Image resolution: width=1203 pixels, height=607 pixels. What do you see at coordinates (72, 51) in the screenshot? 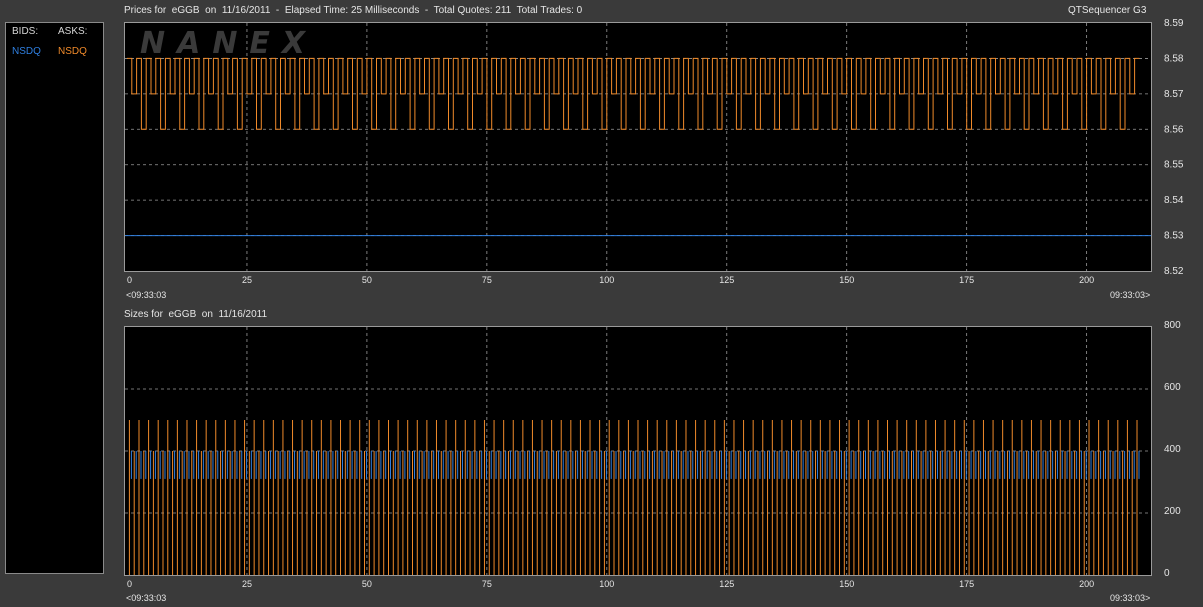
I see `ask-exchange: NSDQ` at bounding box center [72, 51].